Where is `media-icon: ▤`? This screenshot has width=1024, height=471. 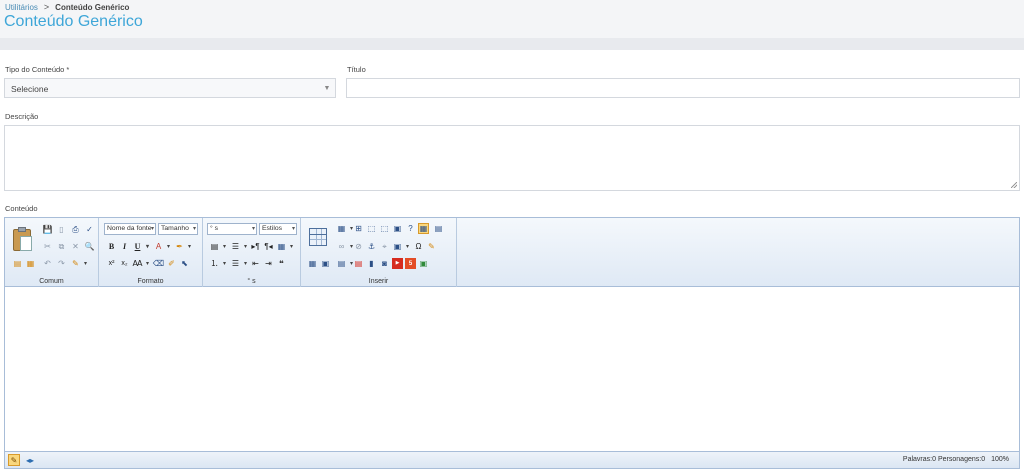
media-icon: ▤ is located at coordinates (344, 263).